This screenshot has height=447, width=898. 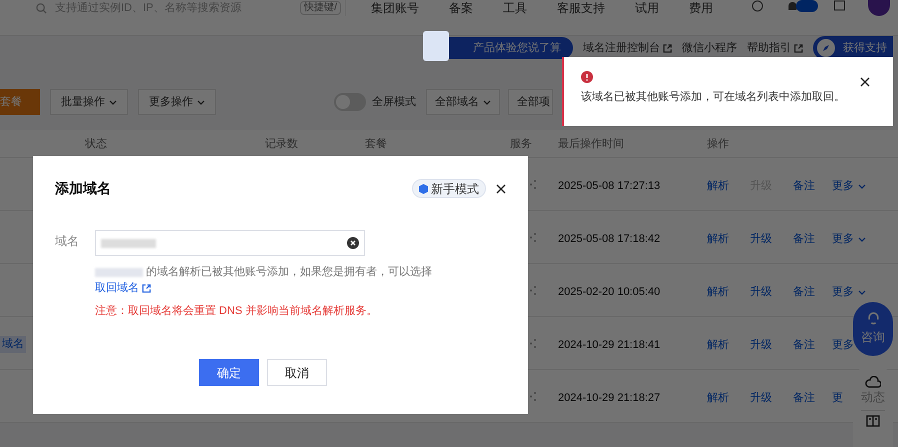 I want to click on error-icon, so click(x=587, y=77).